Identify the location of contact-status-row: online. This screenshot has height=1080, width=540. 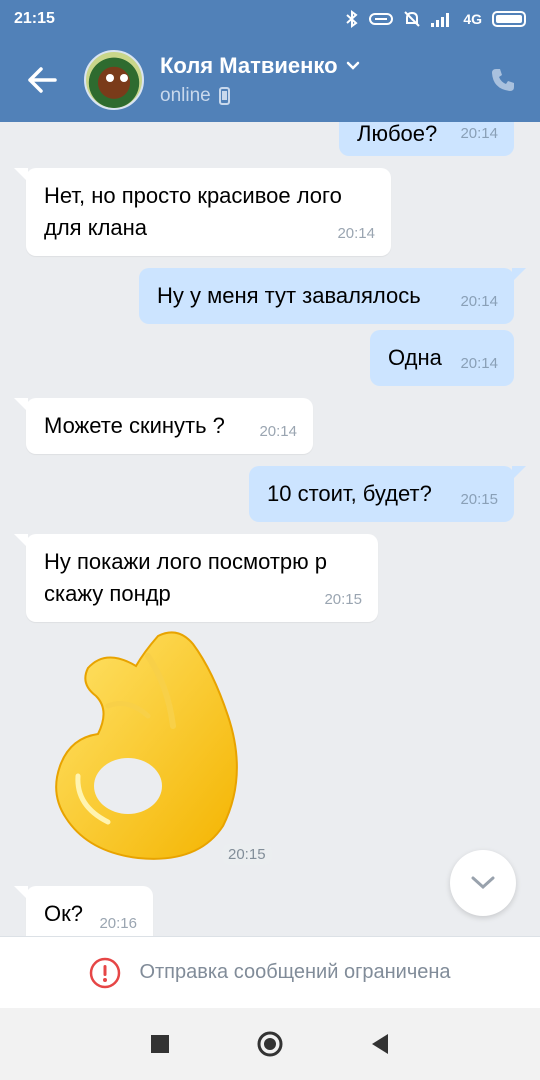
(319, 96).